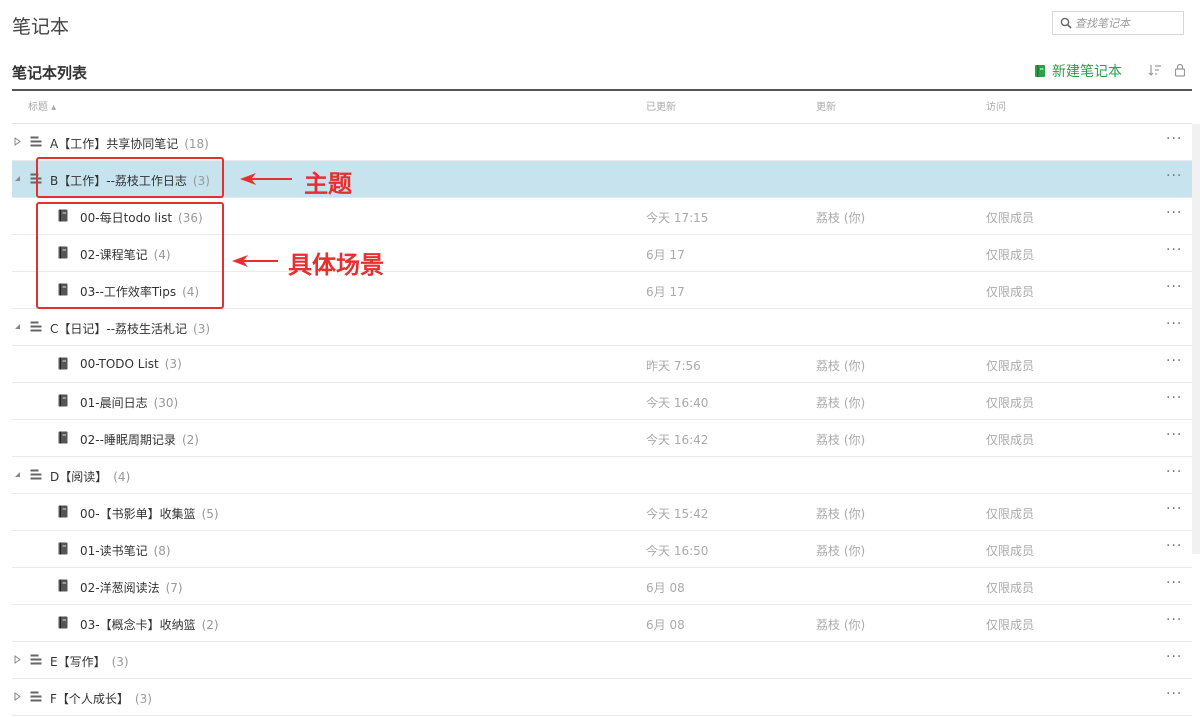  I want to click on app-title: 笔记本, so click(41, 27).